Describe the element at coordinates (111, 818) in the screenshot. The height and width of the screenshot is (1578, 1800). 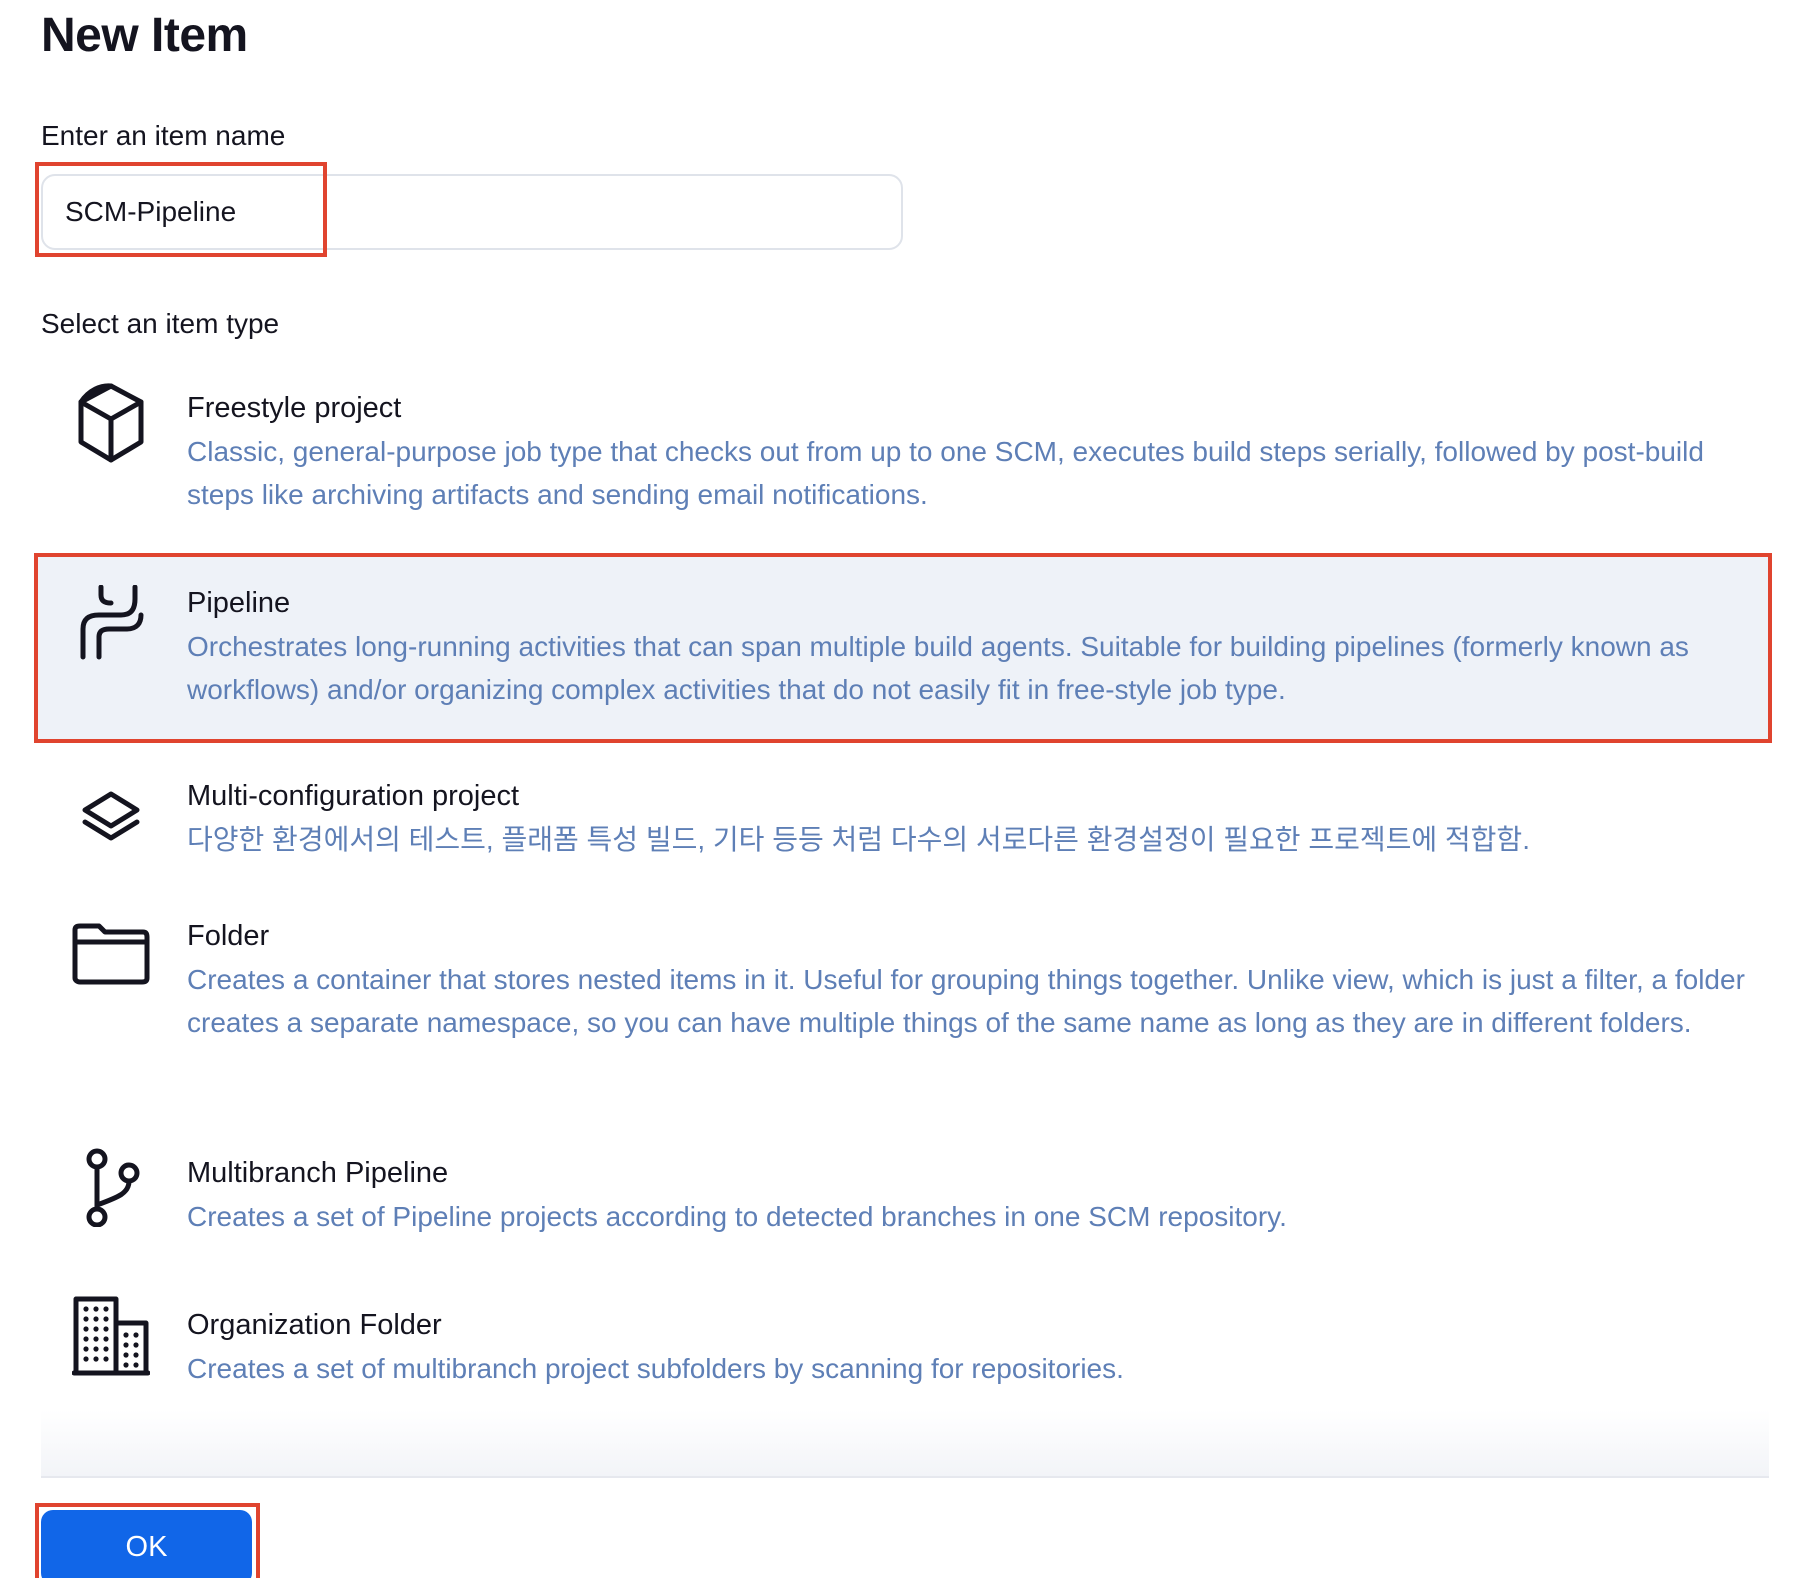
I see `layers-icon` at that location.